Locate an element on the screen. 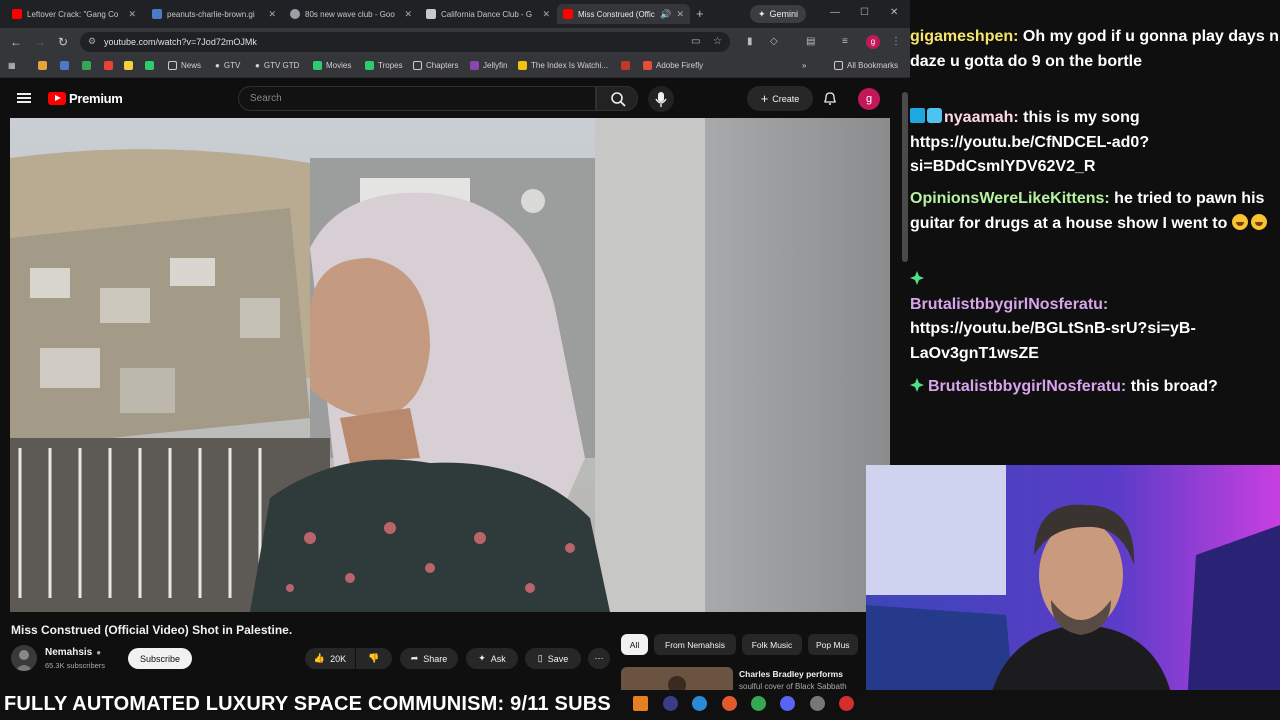  apps-grid-icon: ▦ is located at coordinates (12, 65).